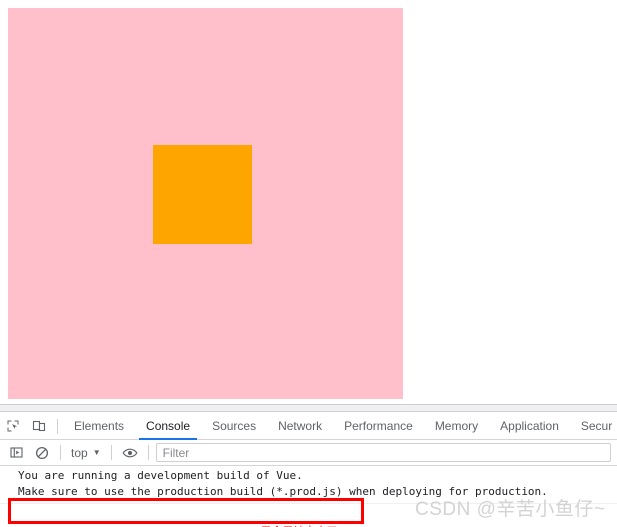  What do you see at coordinates (39, 426) in the screenshot?
I see `device-toolbar-icon` at bounding box center [39, 426].